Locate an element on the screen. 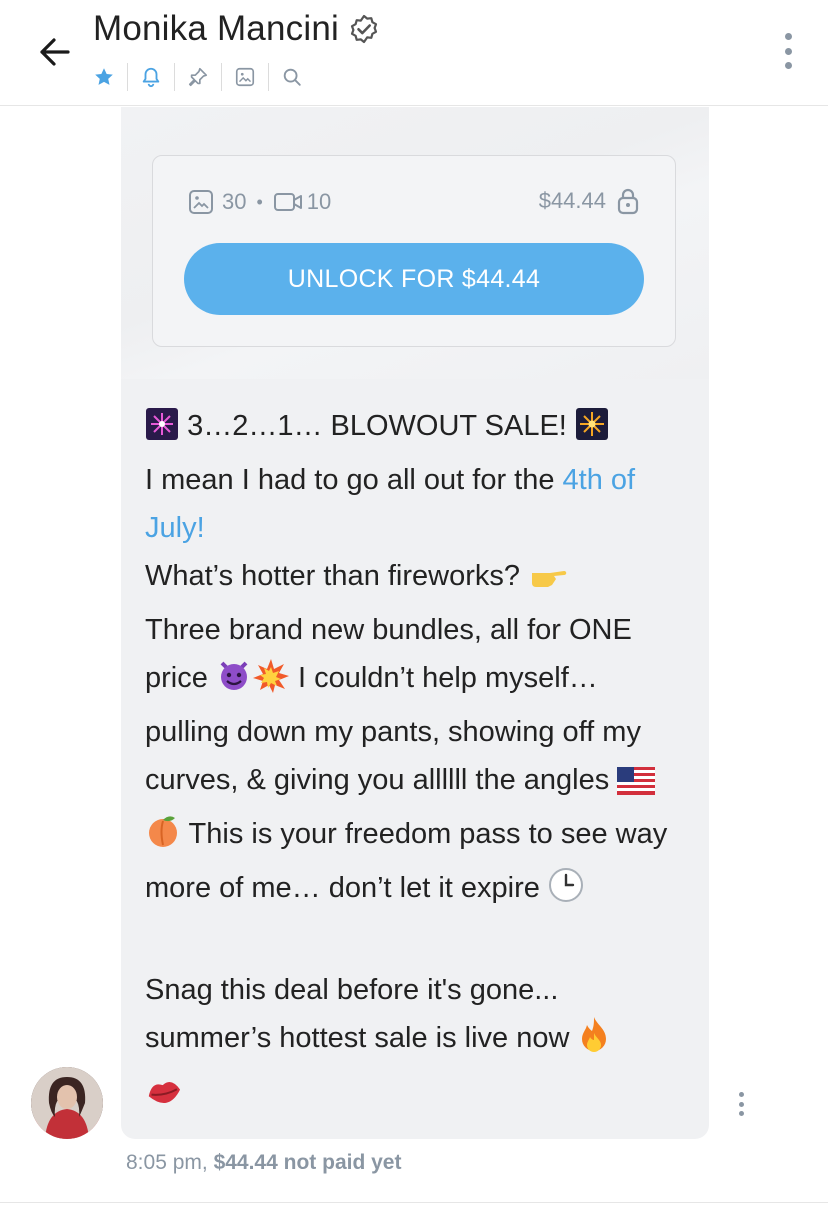  avatar-image is located at coordinates (67, 1103).